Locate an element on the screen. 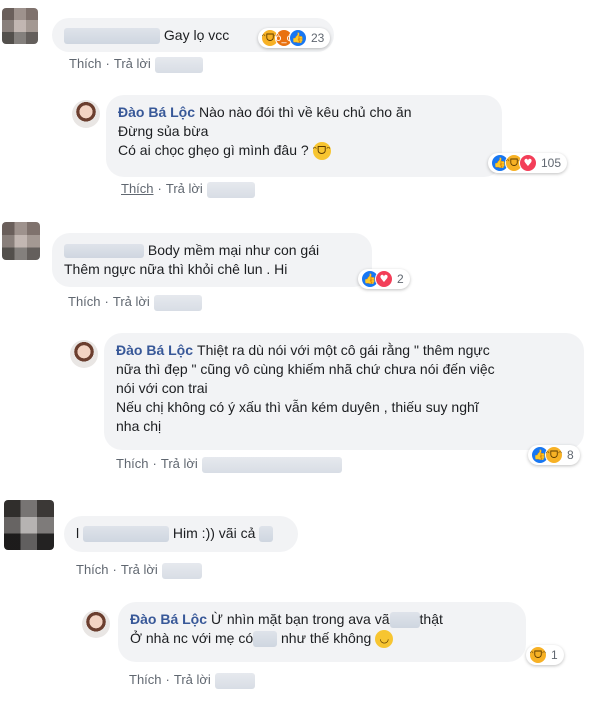 This screenshot has width=600, height=703. comment-line: Thêm ngực nữa thì khỏi chê lun . Hi is located at coordinates (176, 269).